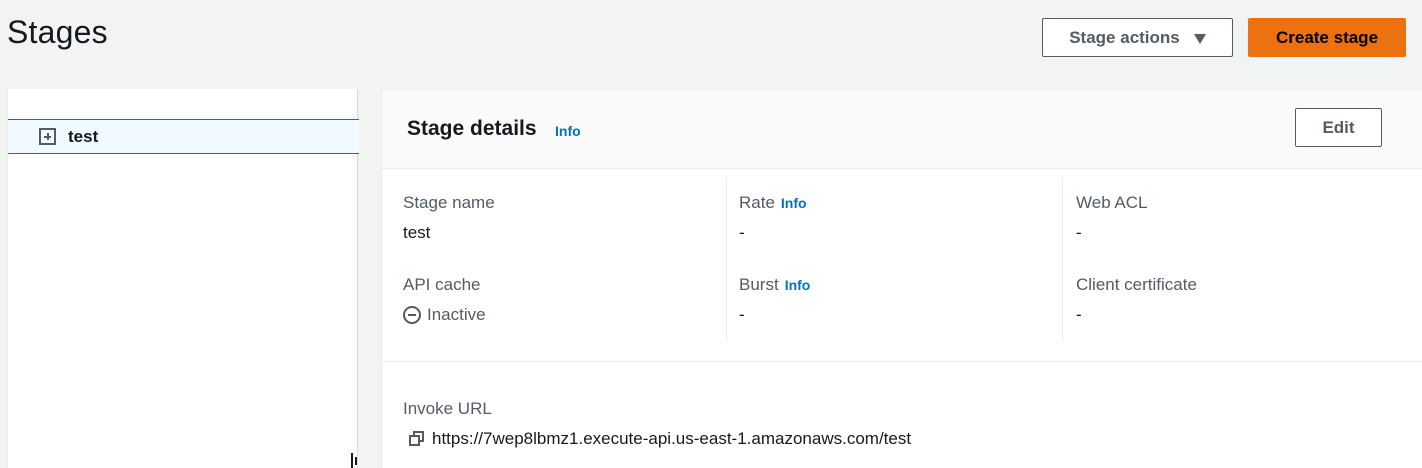 Image resolution: width=1422 pixels, height=468 pixels. I want to click on tree-item-test: test, so click(183, 136).